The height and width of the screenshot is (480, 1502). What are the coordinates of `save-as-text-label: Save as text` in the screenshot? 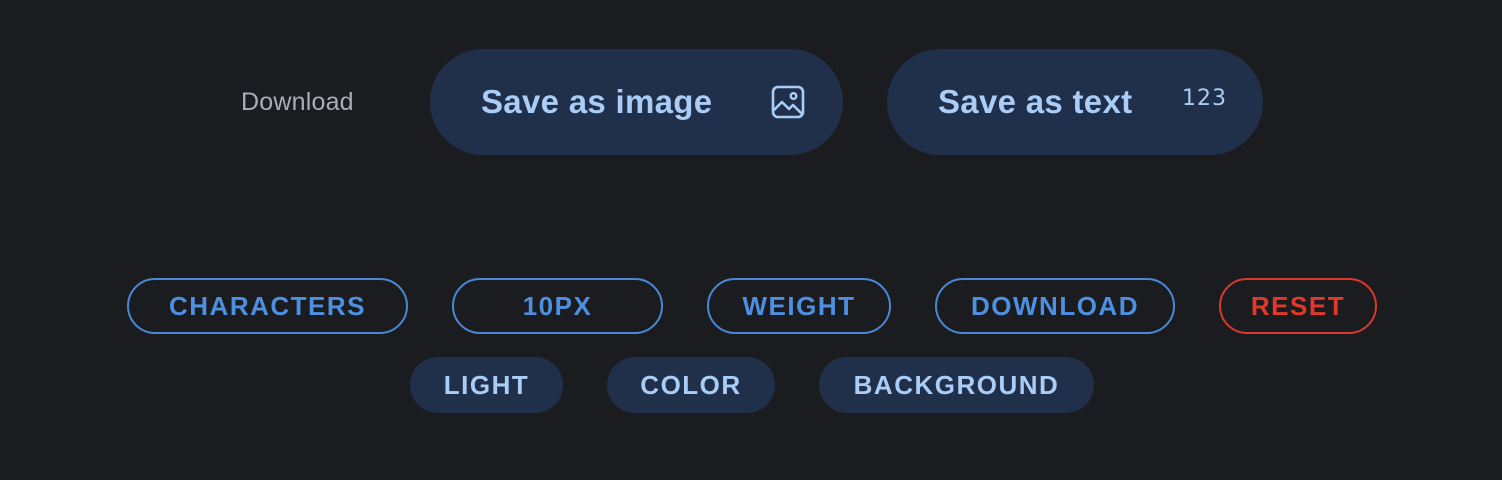 It's located at (1035, 101).